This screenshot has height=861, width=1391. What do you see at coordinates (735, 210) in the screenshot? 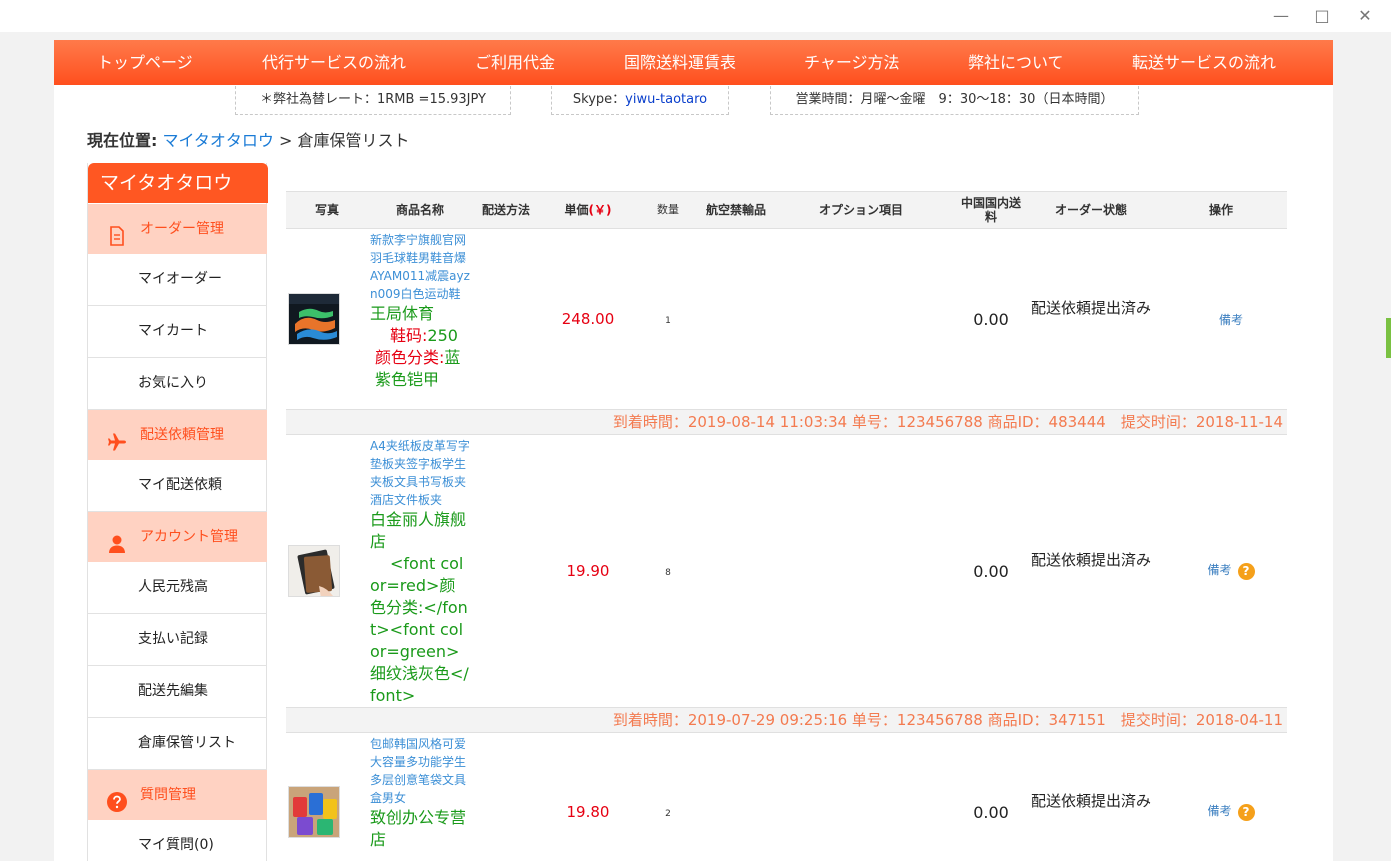
I see `header-prohibited: 航空禁輸品` at bounding box center [735, 210].